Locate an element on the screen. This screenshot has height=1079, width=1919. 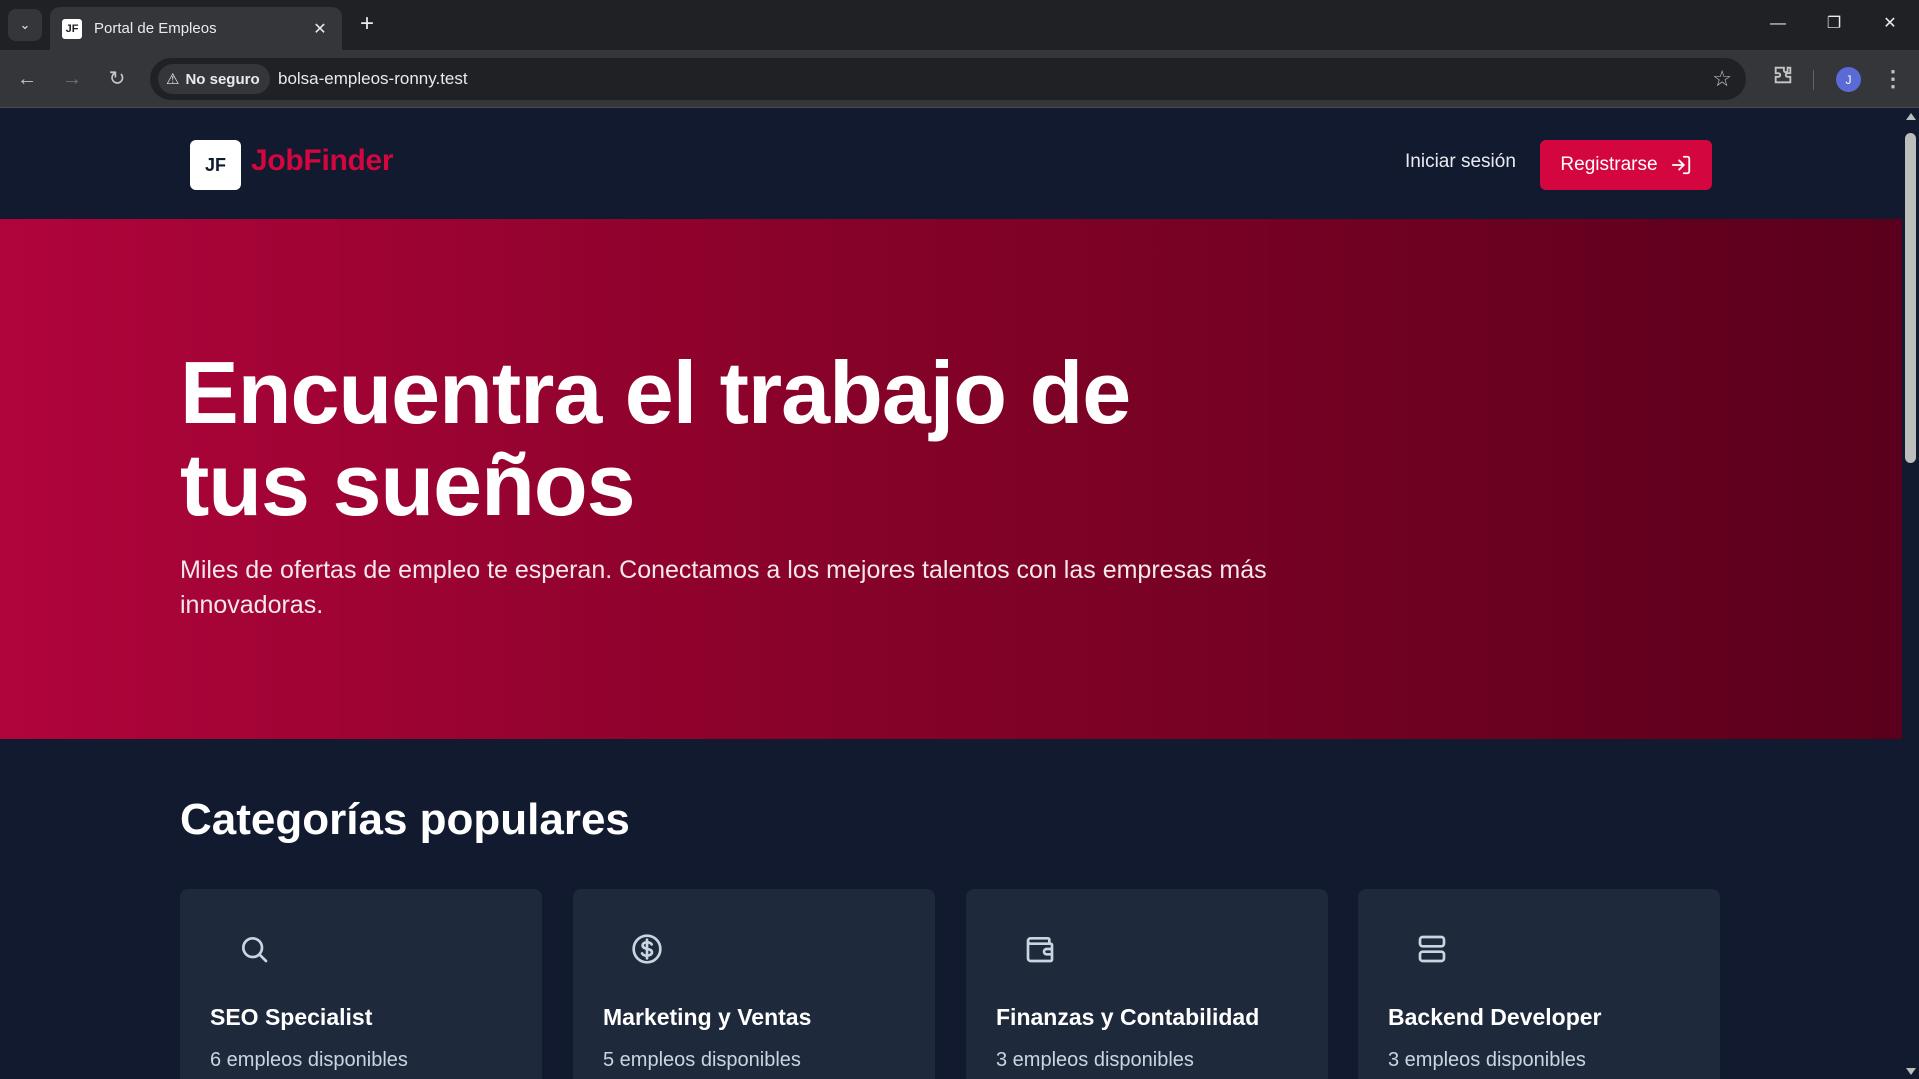
browser-menu-icon: ⋮ is located at coordinates (1893, 79).